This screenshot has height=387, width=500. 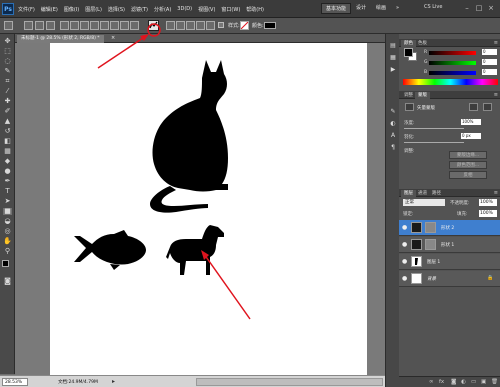 What do you see at coordinates (361, 8) in the screenshot?
I see `workspace-design-button: 设计` at bounding box center [361, 8].